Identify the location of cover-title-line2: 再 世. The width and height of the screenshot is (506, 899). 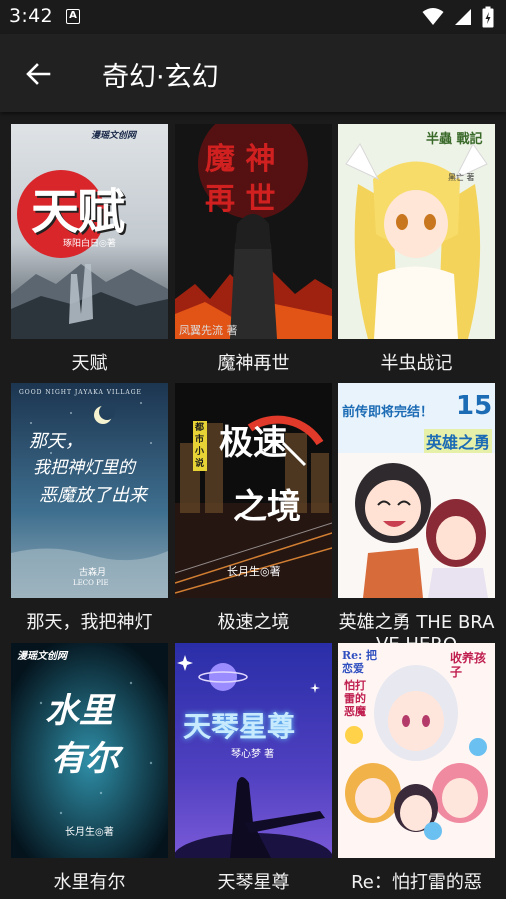
(240, 199).